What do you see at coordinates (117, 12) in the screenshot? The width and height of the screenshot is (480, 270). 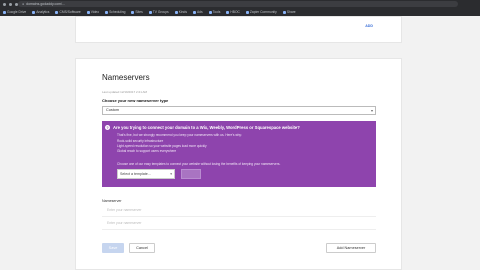 I see `bookmark-label: Scheduling` at bounding box center [117, 12].